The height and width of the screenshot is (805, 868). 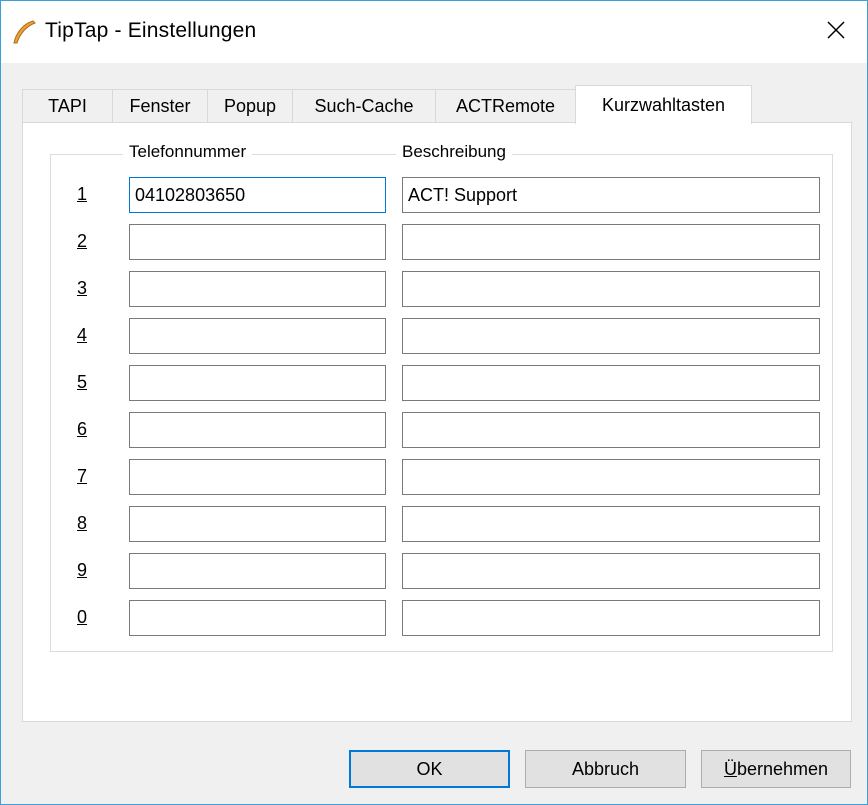 I want to click on apply-button: Übernehmen, so click(x=776, y=769).